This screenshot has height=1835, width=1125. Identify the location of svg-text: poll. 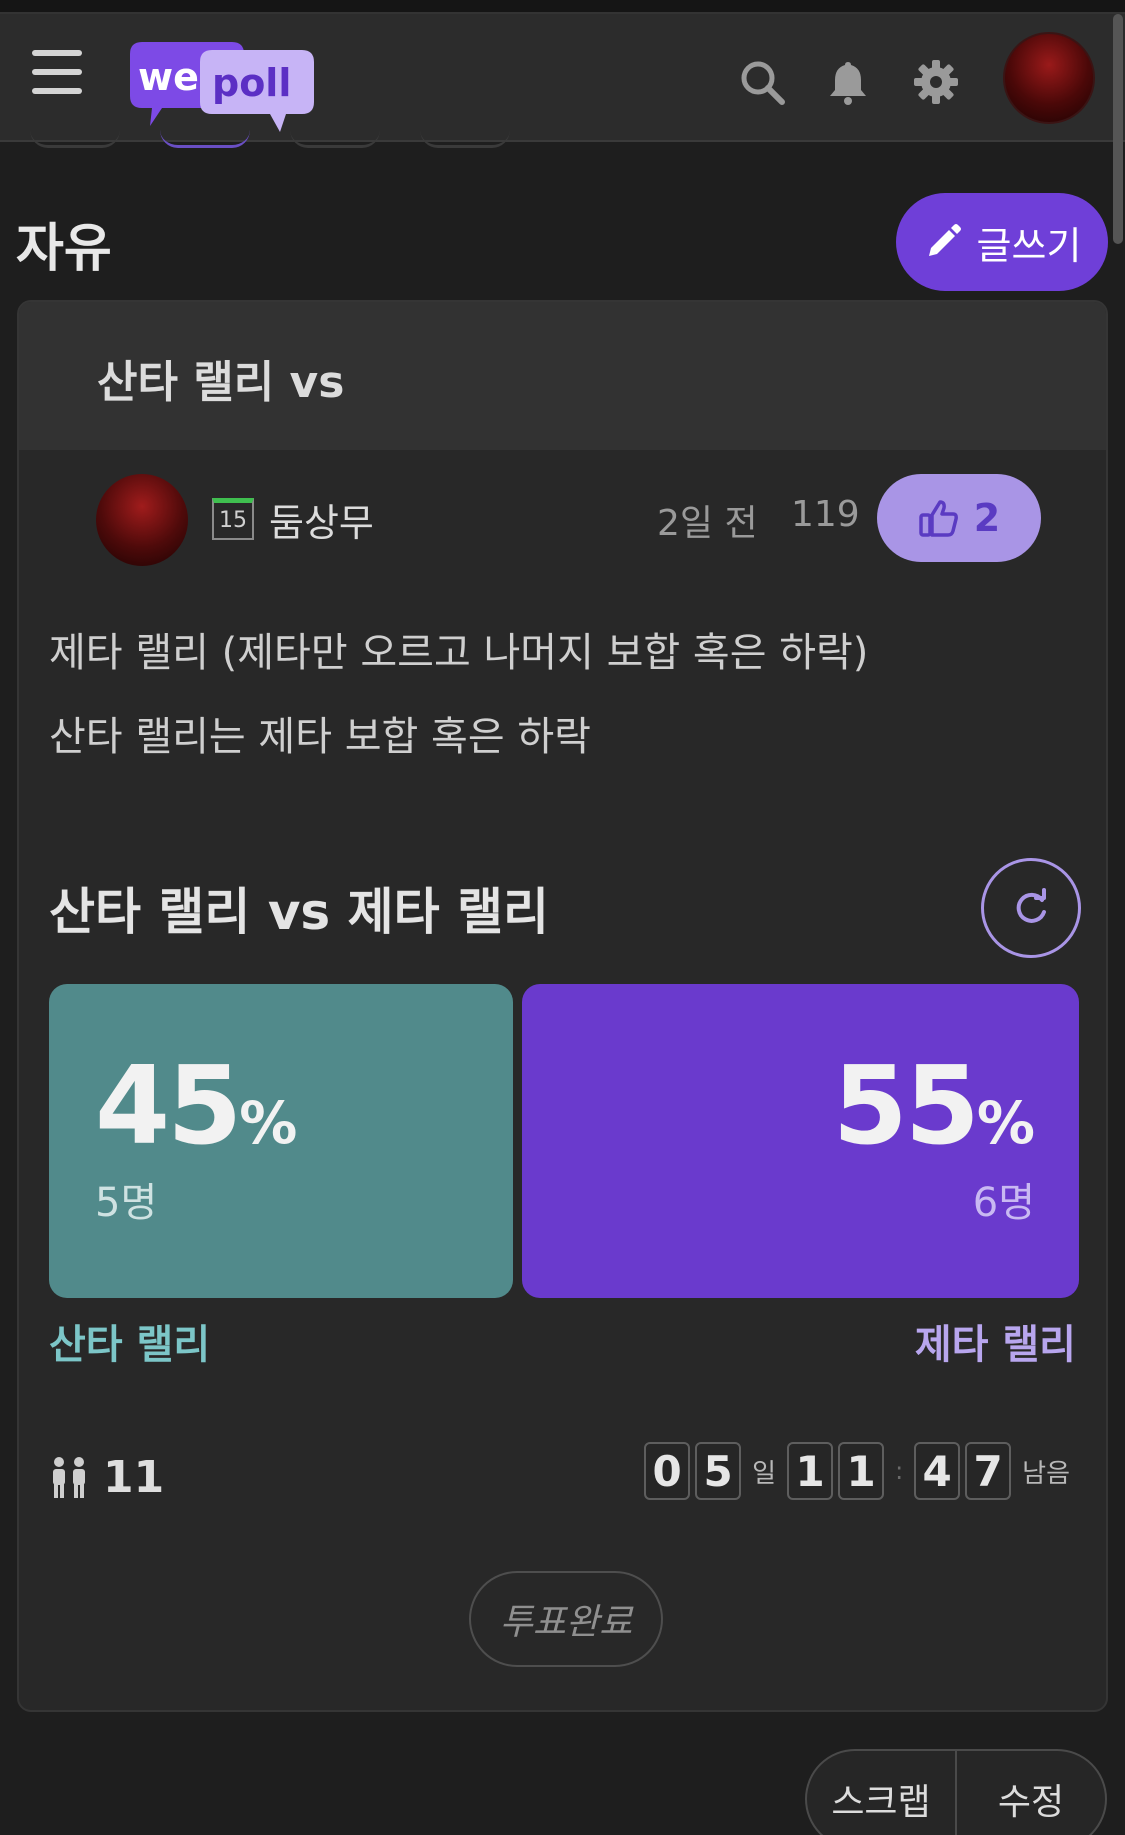
(251, 83).